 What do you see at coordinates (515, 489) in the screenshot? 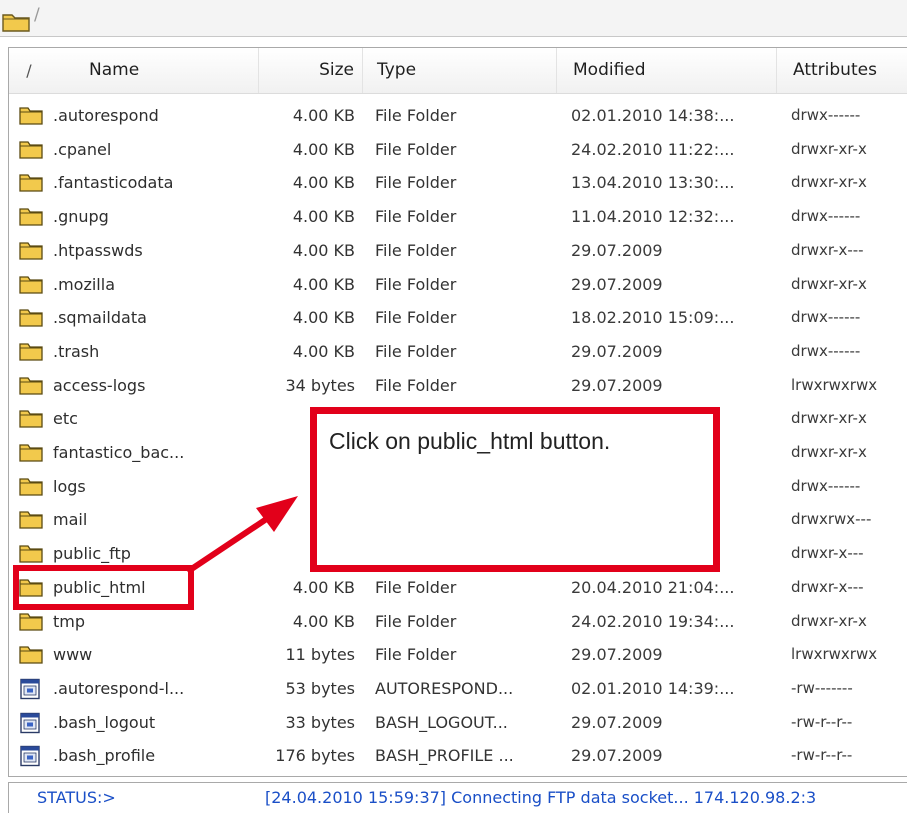
I see `instruction-callout: Click on public_html button.` at bounding box center [515, 489].